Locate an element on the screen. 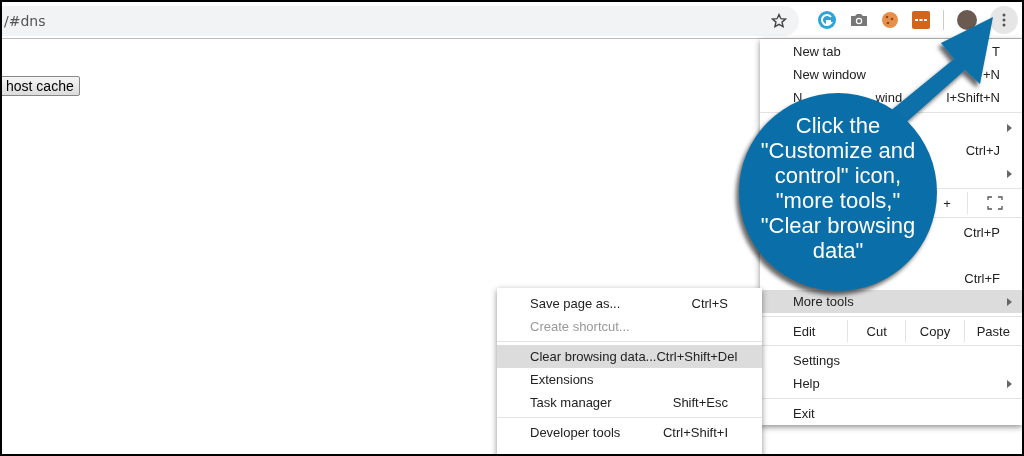  shortcut-text: l+Shift+N is located at coordinates (973, 97).